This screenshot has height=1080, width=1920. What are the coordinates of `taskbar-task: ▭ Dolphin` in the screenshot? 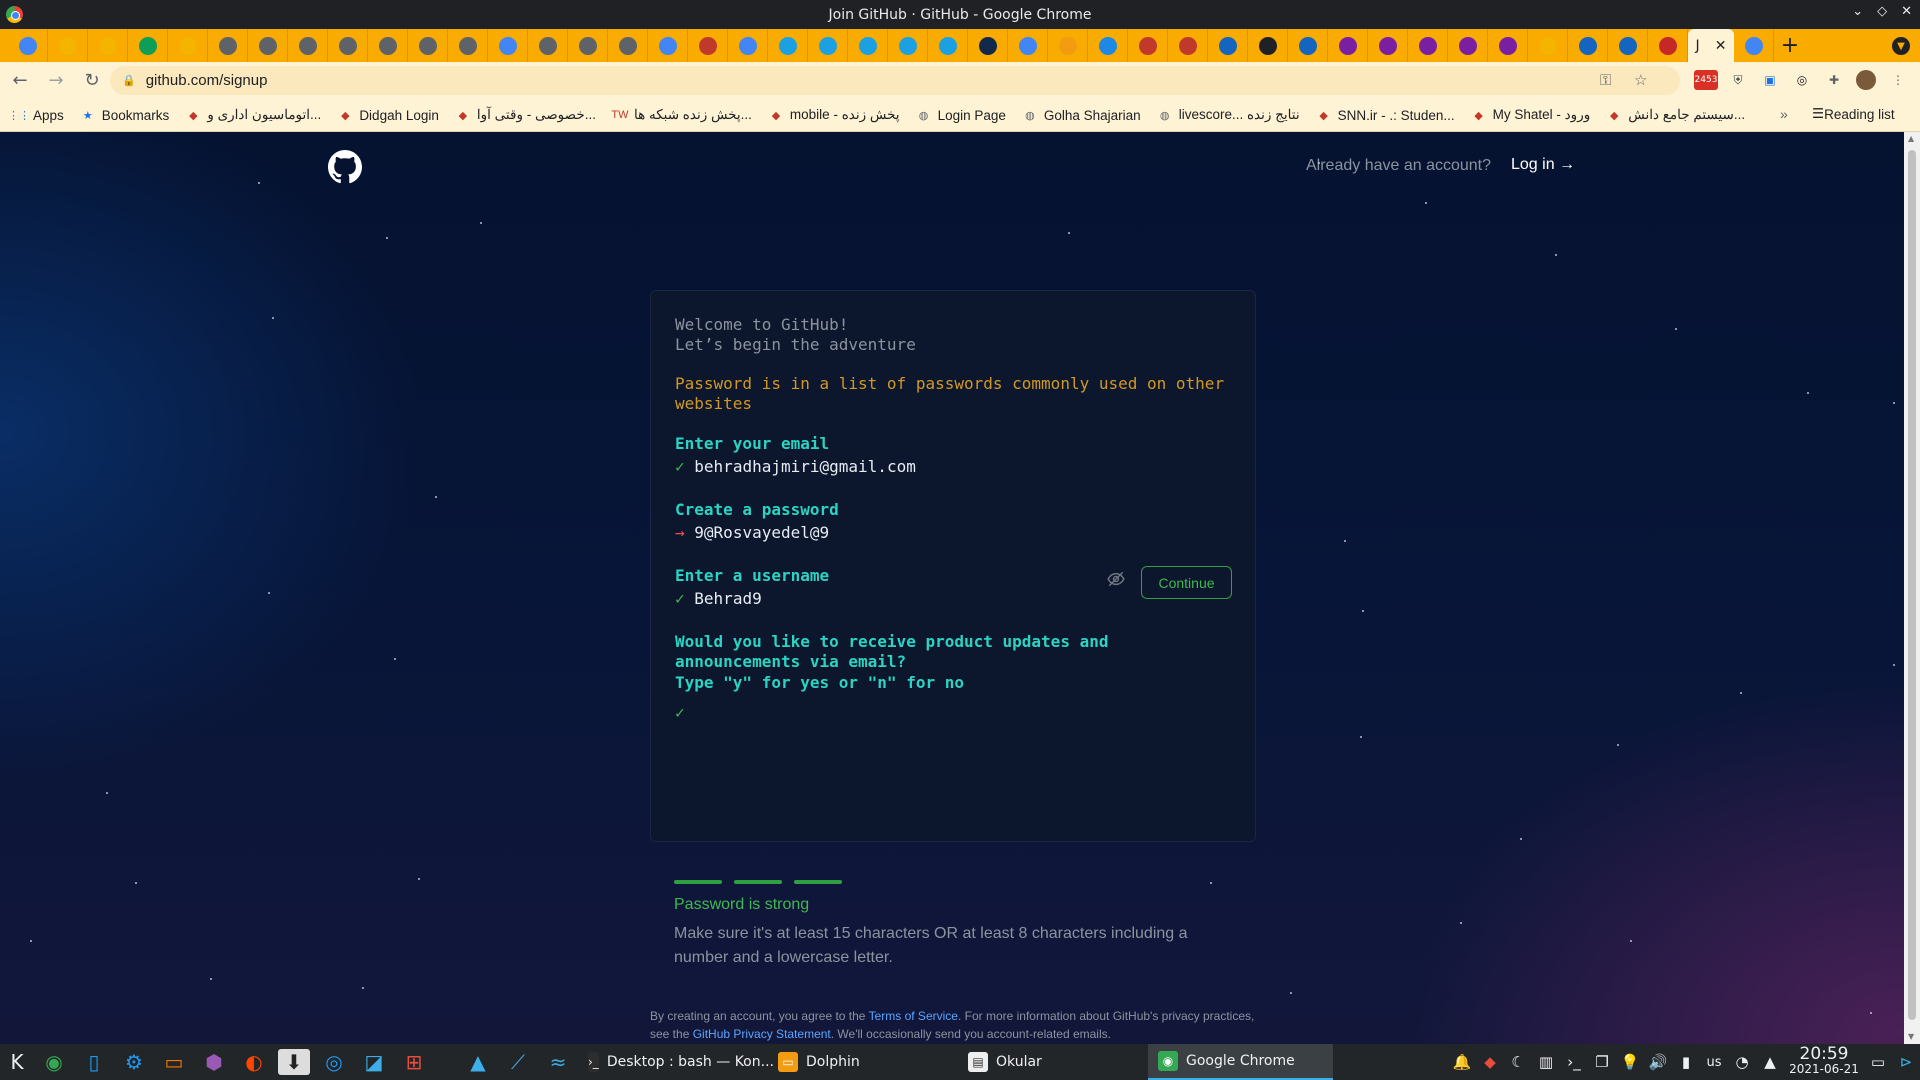 It's located at (863, 1062).